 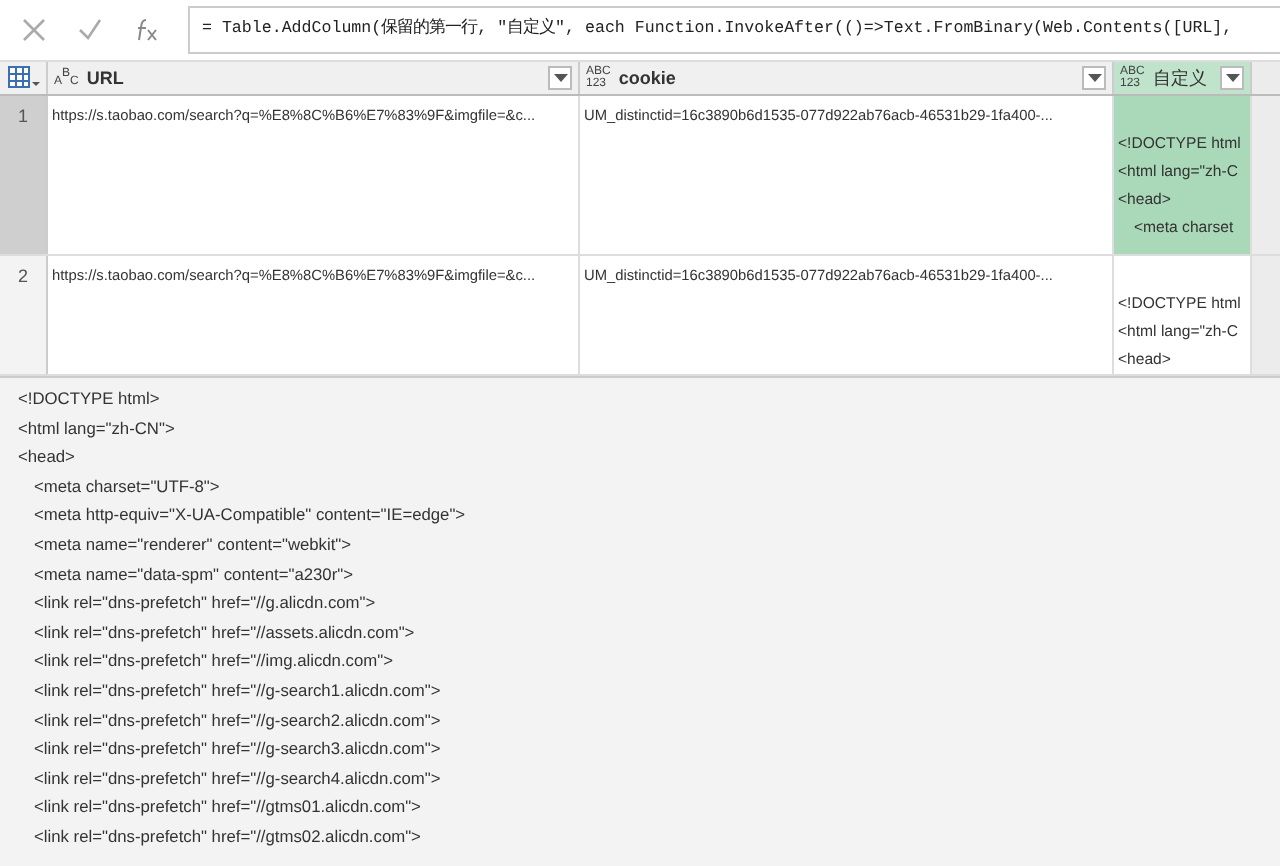 What do you see at coordinates (237, 719) in the screenshot?
I see `preview-text-line: <link rel="dns-prefetch" href="//g-search2.alicdn.com">` at bounding box center [237, 719].